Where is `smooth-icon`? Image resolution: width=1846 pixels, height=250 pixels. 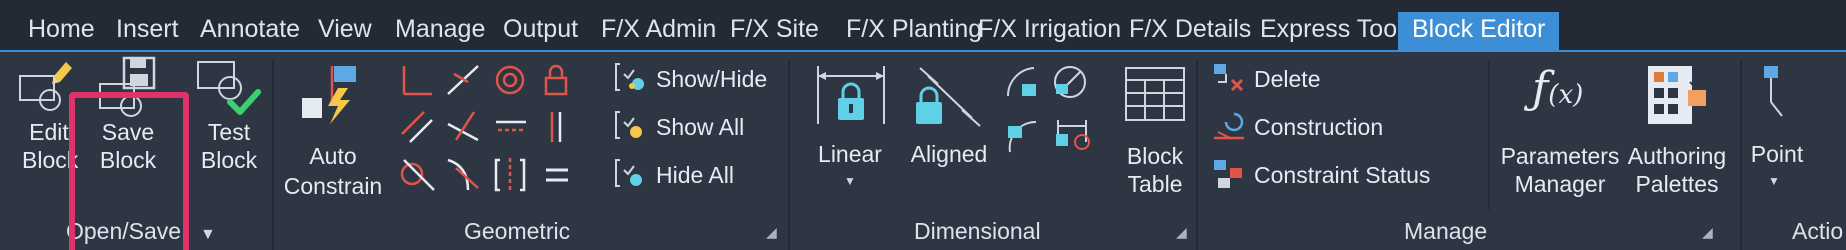
smooth-icon is located at coordinates (463, 174).